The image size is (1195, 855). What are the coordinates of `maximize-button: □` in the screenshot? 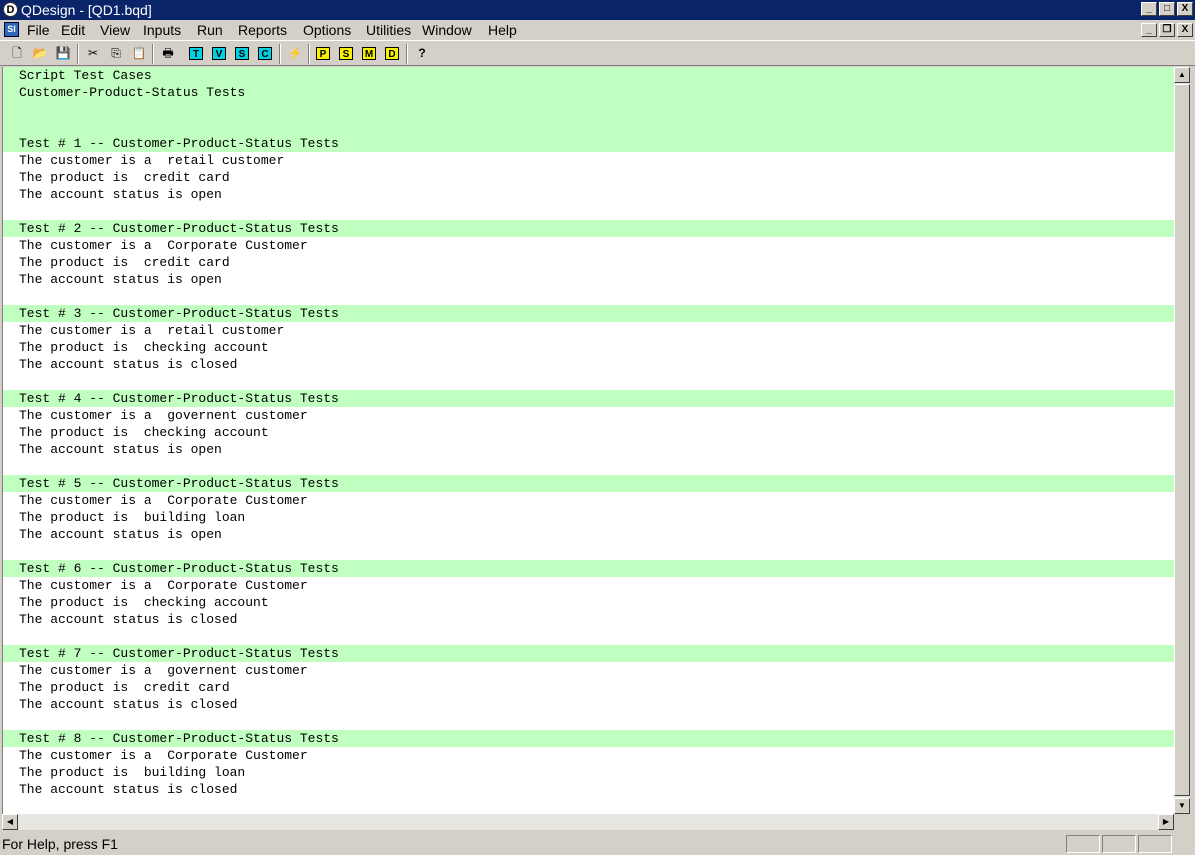 It's located at (1167, 9).